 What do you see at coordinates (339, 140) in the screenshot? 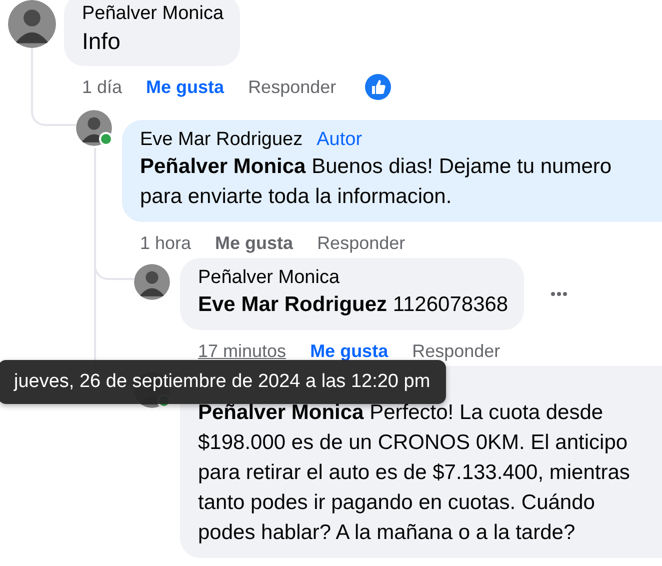
I see `author-label: Autor` at bounding box center [339, 140].